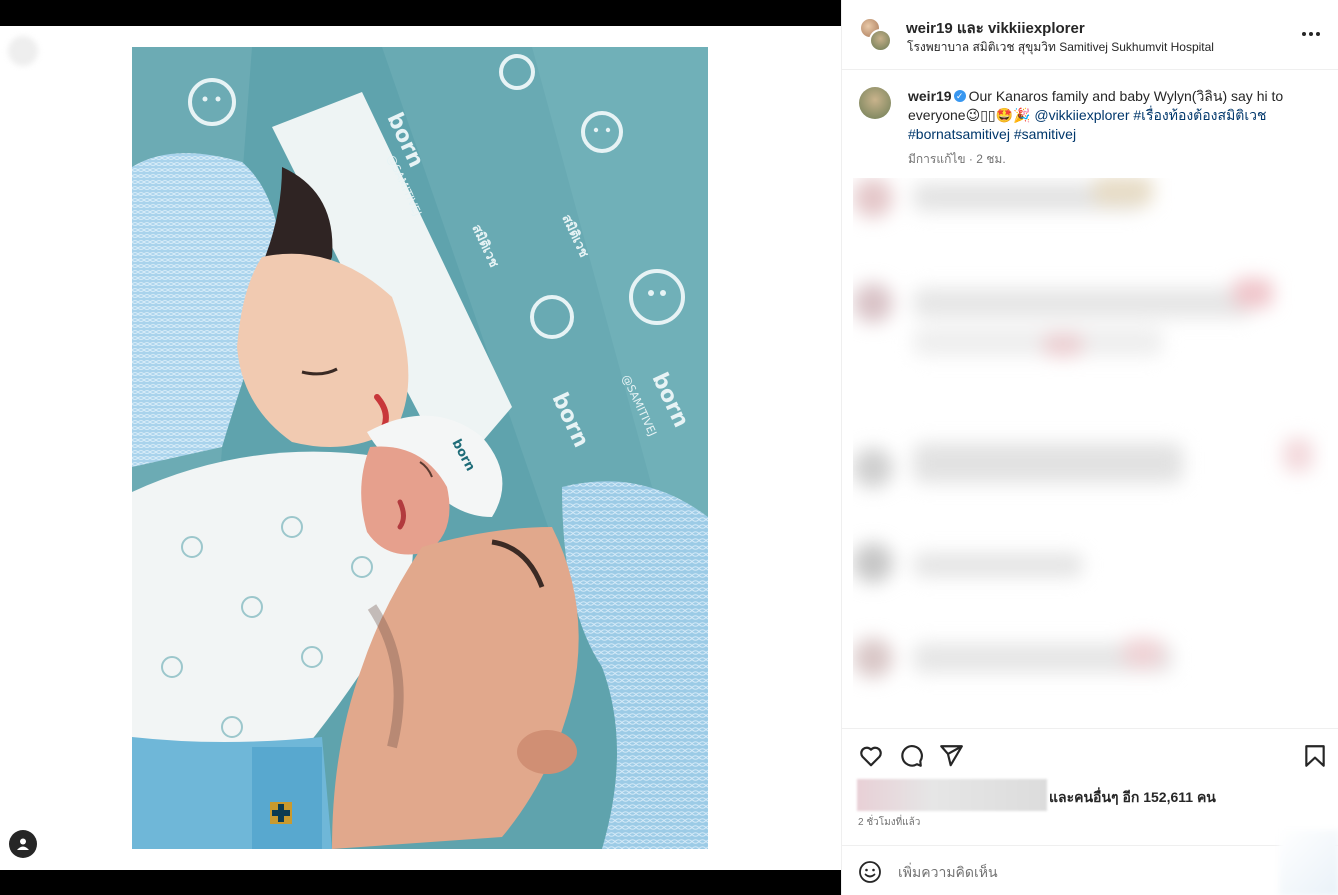  What do you see at coordinates (420, 882) in the screenshot?
I see `backdrop-bottom` at bounding box center [420, 882].